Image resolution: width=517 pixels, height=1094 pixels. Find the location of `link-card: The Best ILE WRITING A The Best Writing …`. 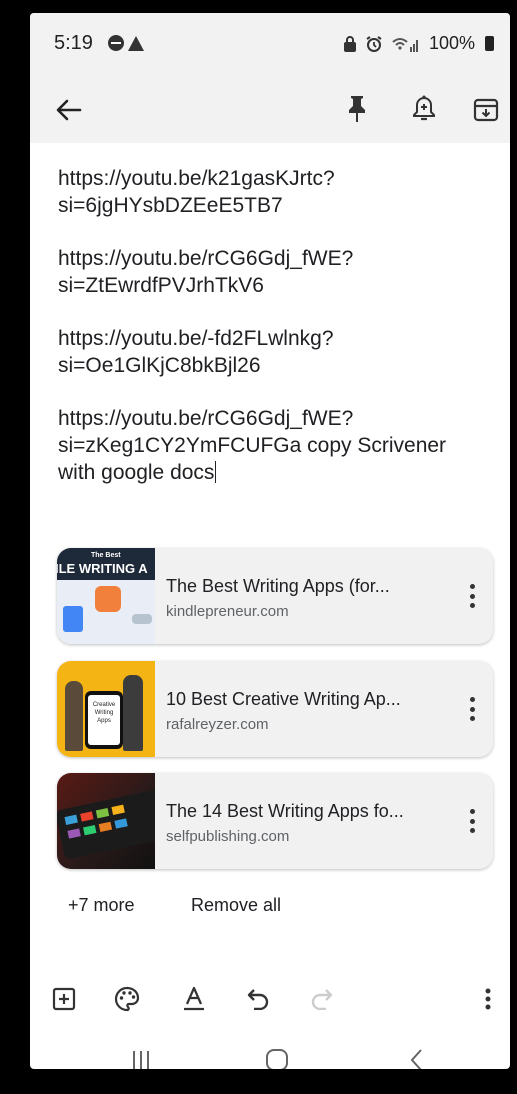

link-card: The Best ILE WRITING A The Best Writing … is located at coordinates (275, 596).